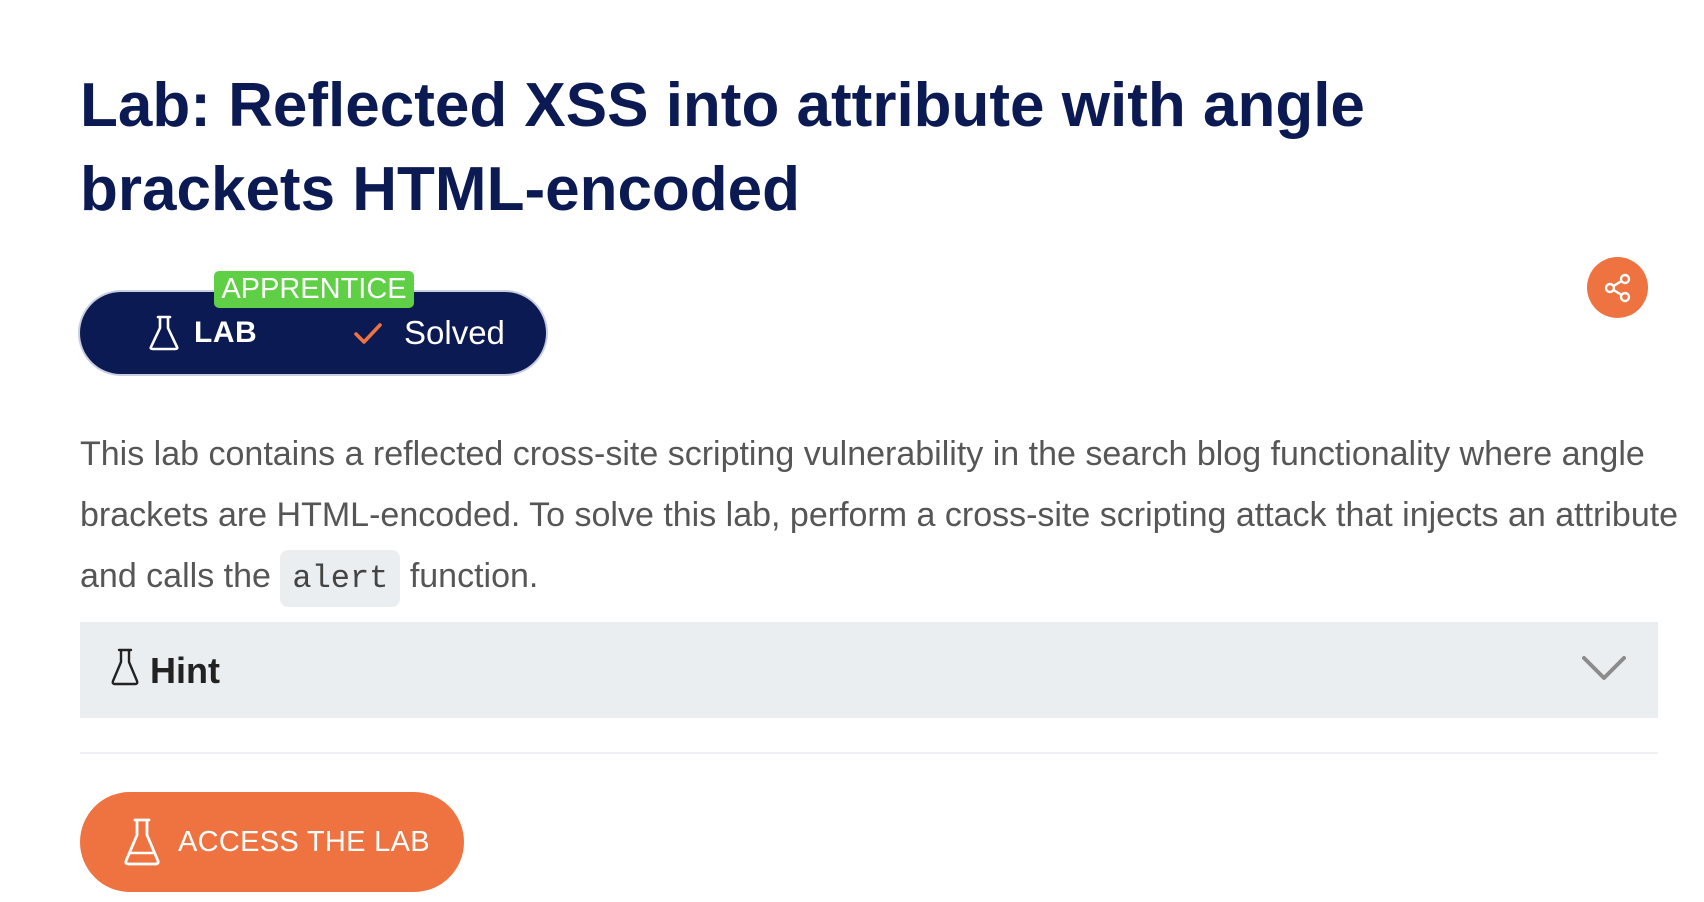 Image resolution: width=1704 pixels, height=902 pixels. What do you see at coordinates (340, 578) in the screenshot?
I see `alert-code: alert` at bounding box center [340, 578].